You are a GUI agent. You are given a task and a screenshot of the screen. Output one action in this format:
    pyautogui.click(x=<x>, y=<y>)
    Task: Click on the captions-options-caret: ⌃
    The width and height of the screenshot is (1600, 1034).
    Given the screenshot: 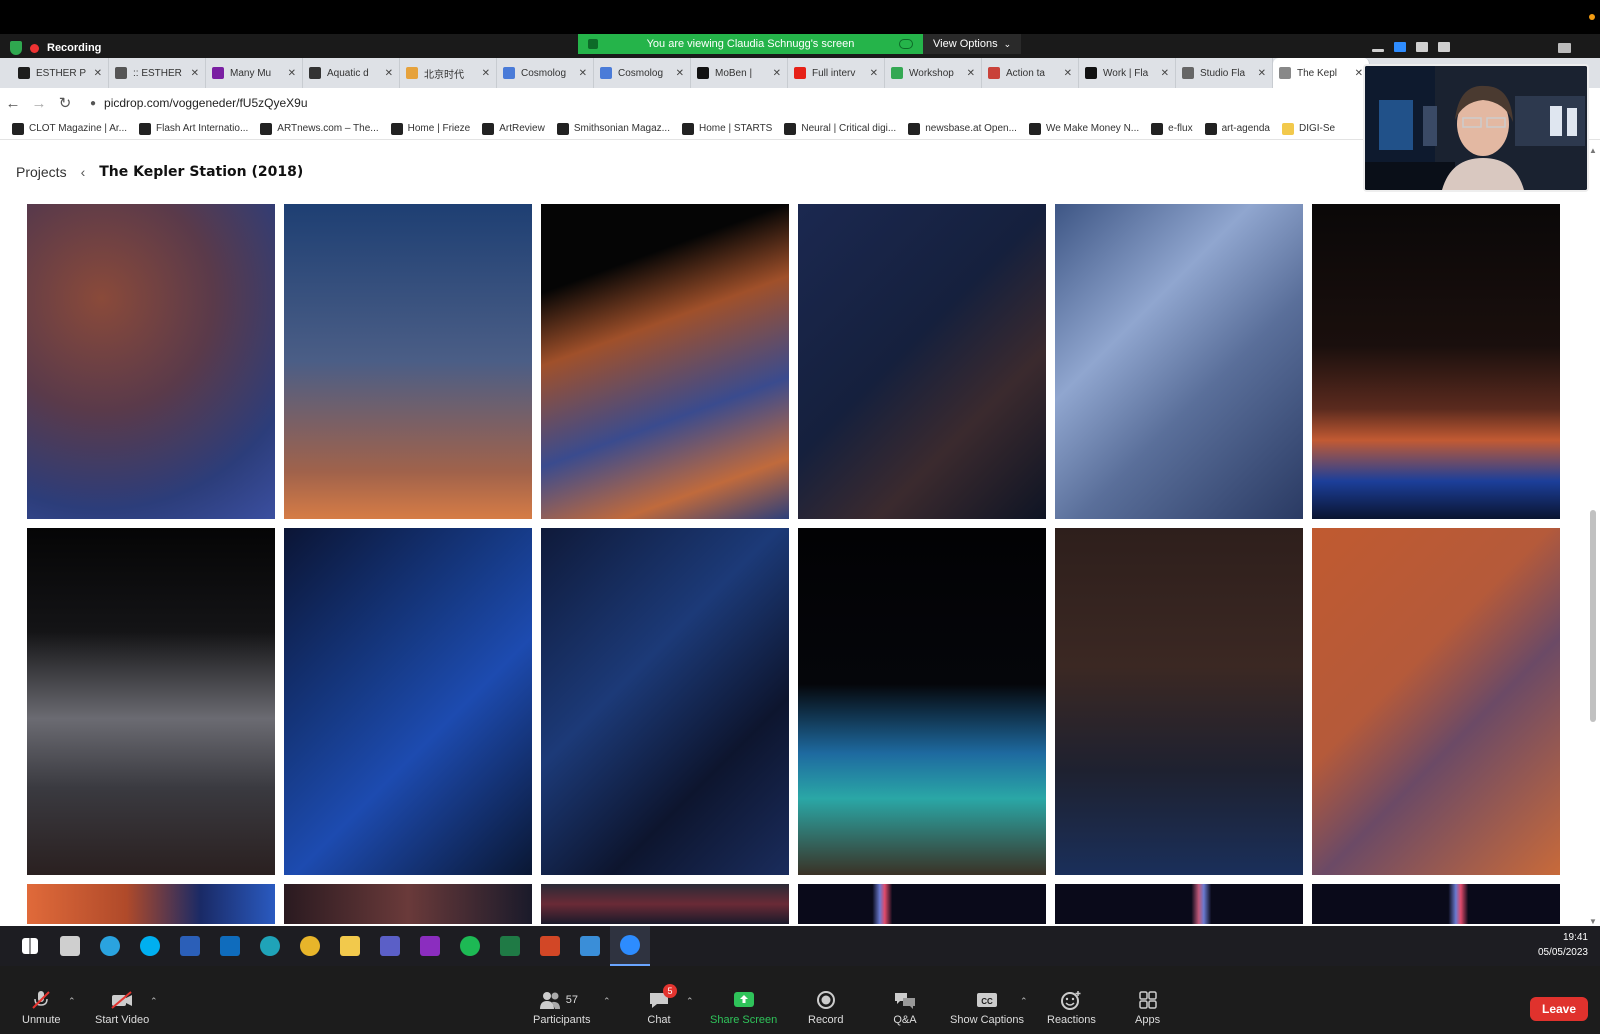 What is the action you would take?
    pyautogui.click(x=1024, y=1001)
    